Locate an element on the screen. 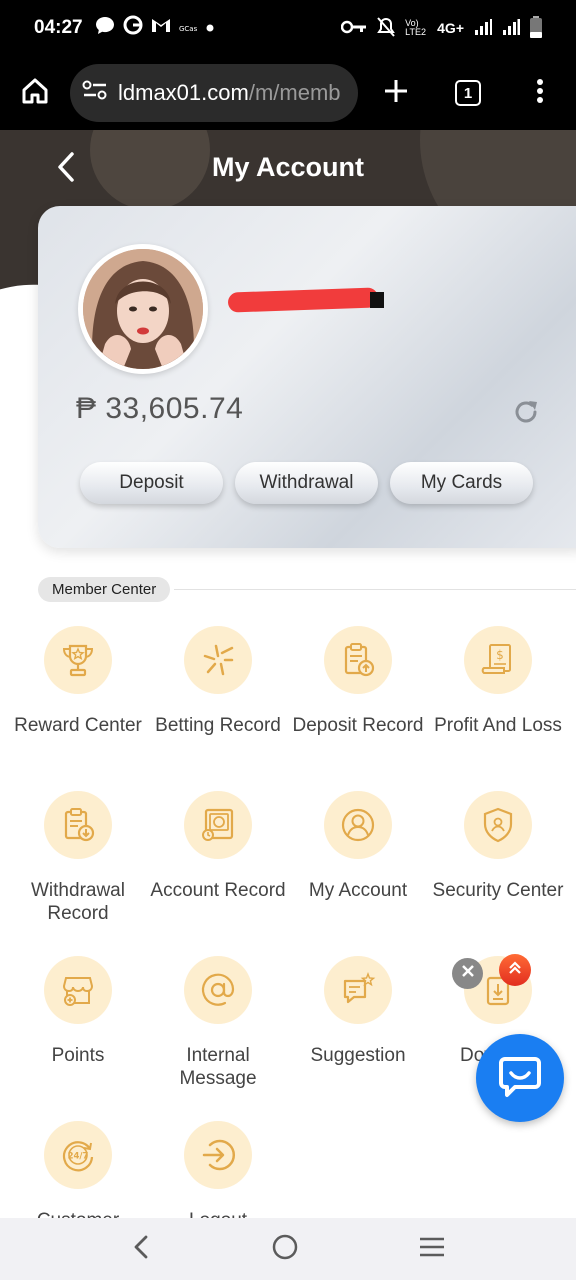  logout-icon is located at coordinates (218, 1155).